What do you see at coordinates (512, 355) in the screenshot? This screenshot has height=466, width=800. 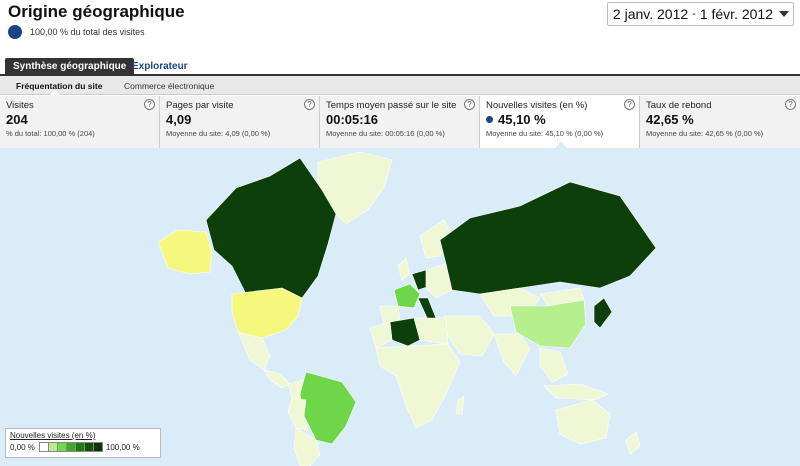 I see `map-country-india` at bounding box center [512, 355].